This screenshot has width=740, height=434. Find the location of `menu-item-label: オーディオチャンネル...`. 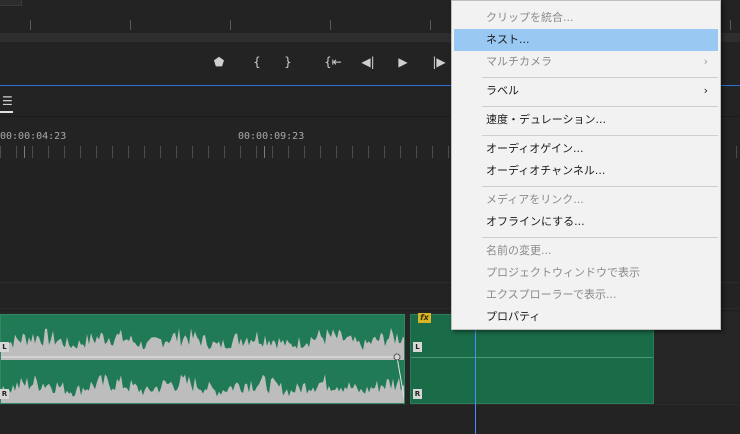

menu-item-label: オーディオチャンネル... is located at coordinates (546, 170).